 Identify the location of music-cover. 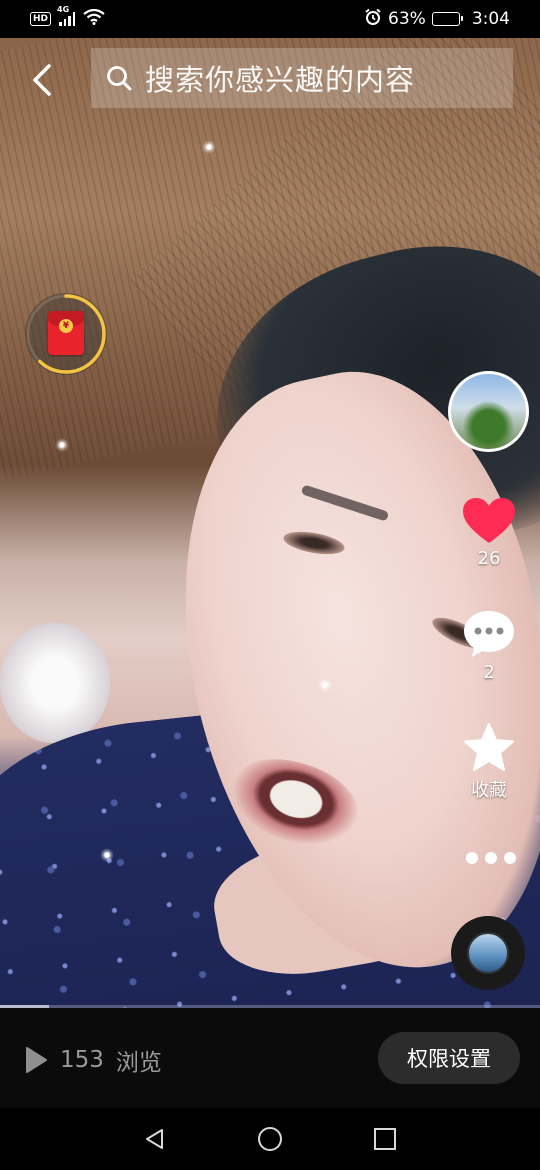
(488, 953).